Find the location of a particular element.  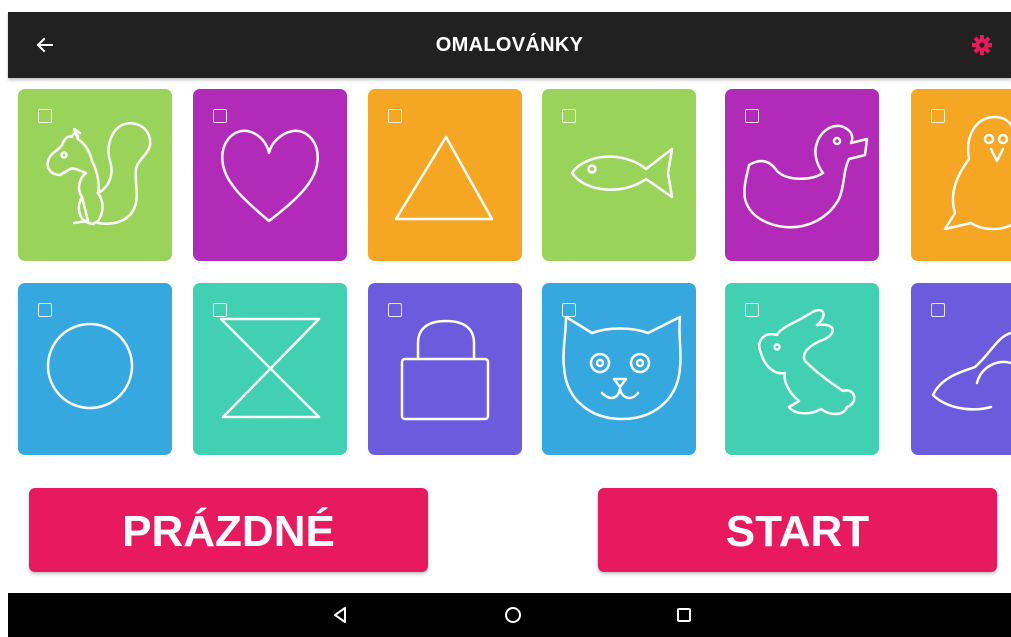

tile-rabbit is located at coordinates (802, 369).